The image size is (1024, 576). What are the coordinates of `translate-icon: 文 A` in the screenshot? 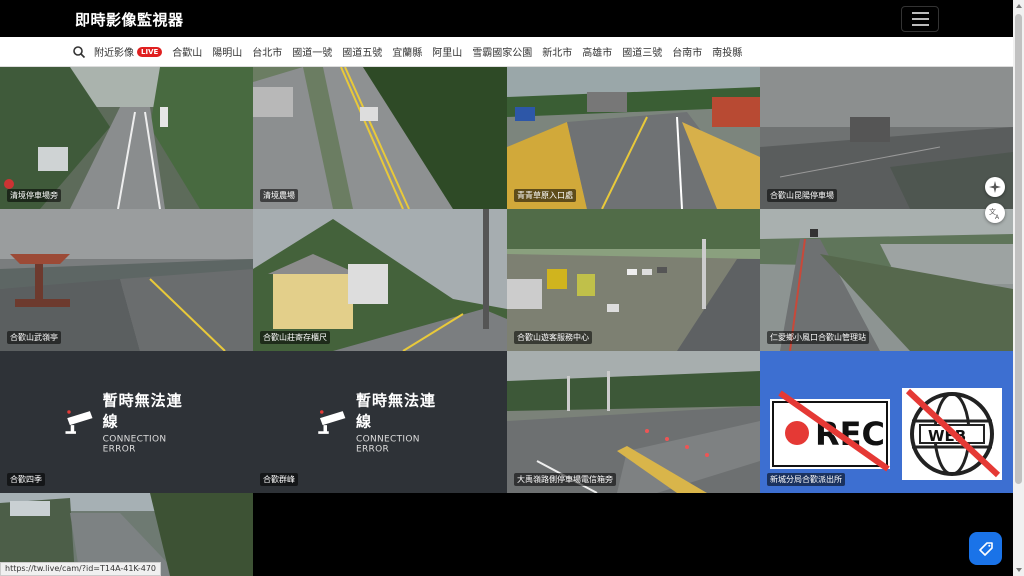 It's located at (994, 213).